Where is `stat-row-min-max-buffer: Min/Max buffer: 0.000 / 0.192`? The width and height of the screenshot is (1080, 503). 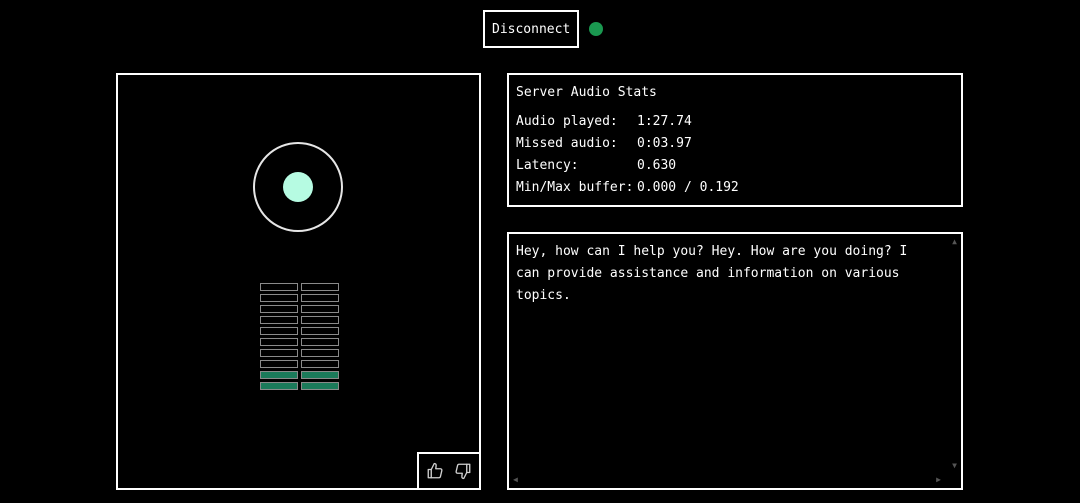
stat-row-min-max-buffer: Min/Max buffer: 0.000 / 0.192 is located at coordinates (735, 188).